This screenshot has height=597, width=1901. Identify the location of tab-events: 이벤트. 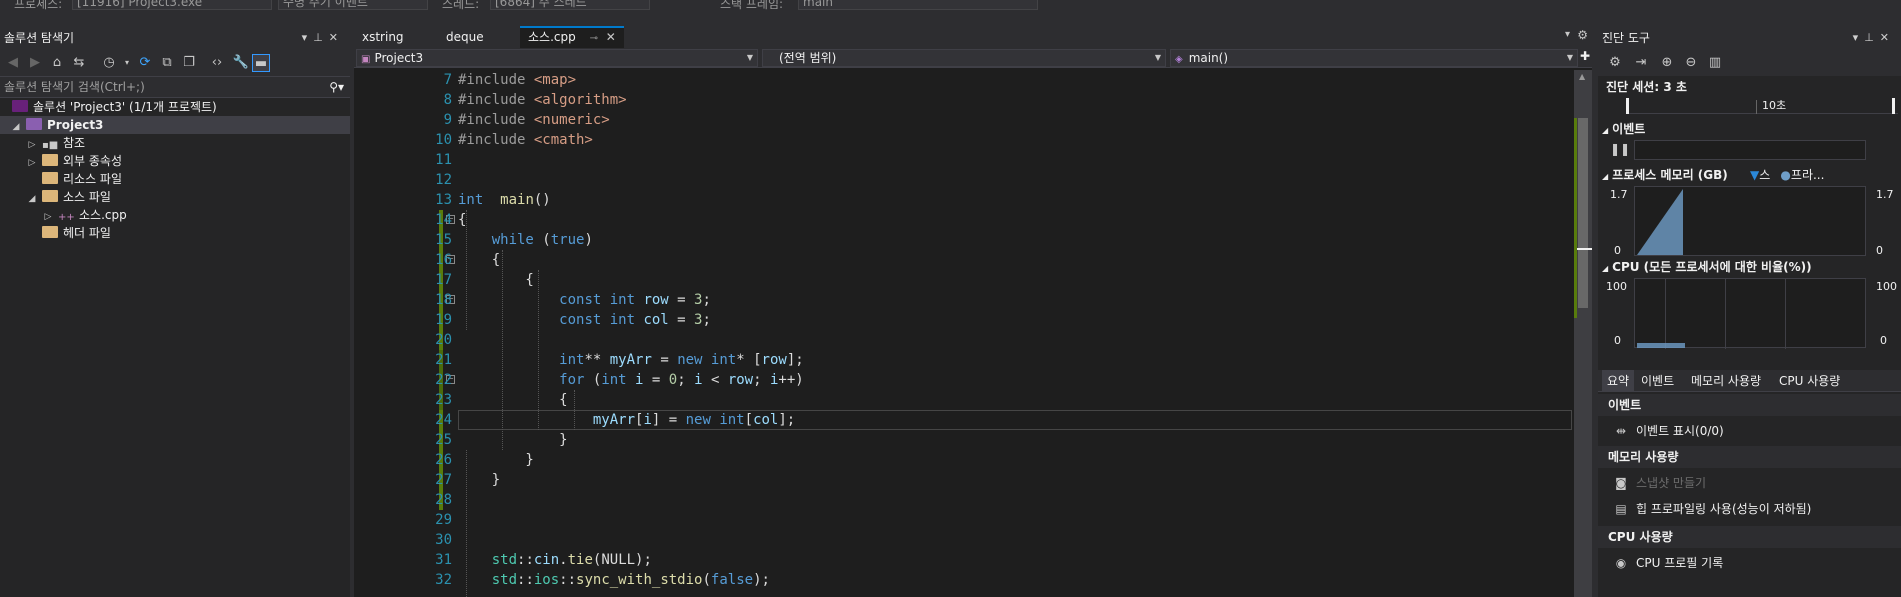
(1657, 381).